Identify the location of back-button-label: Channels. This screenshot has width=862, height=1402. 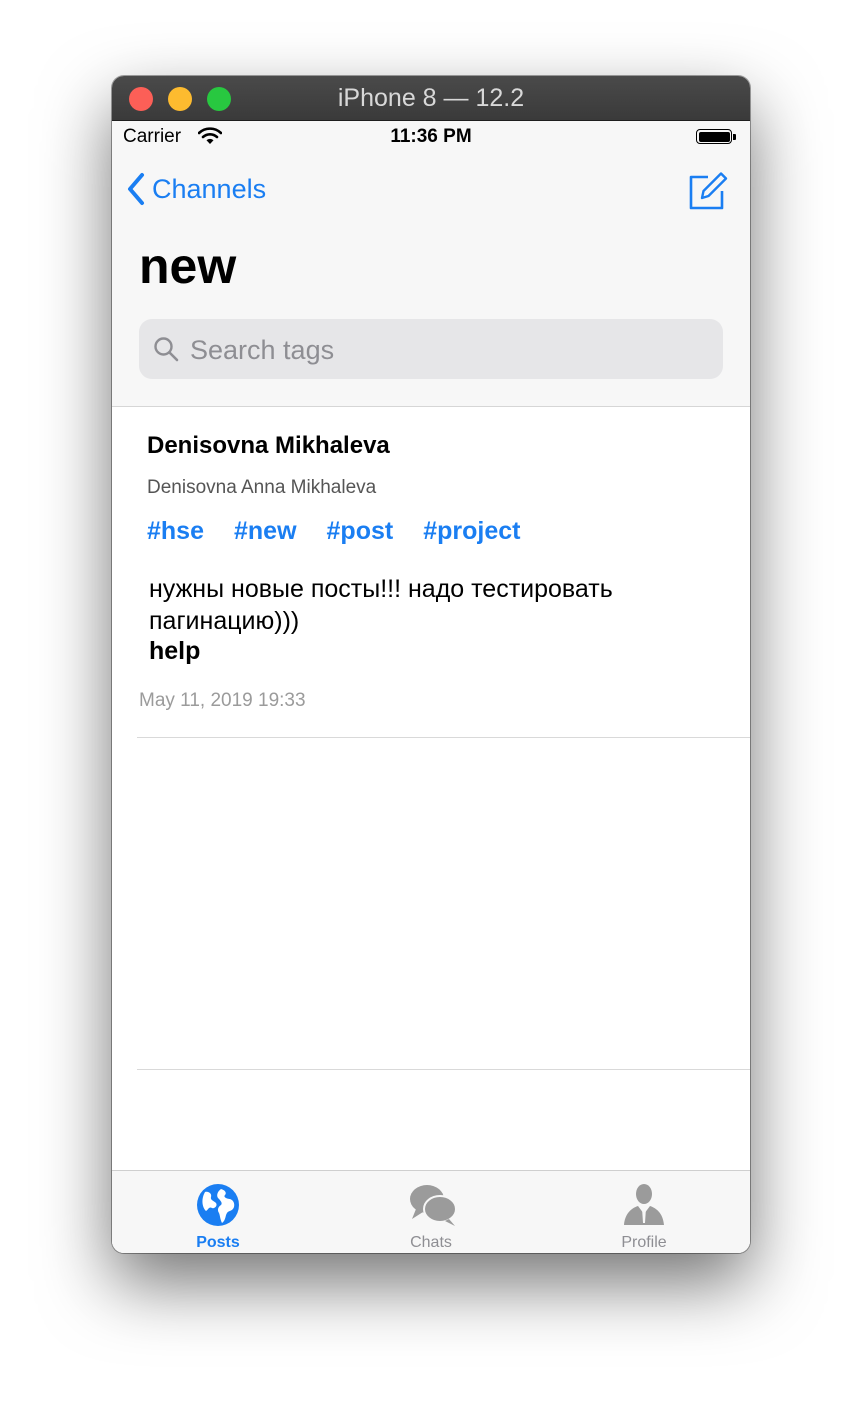
(209, 188).